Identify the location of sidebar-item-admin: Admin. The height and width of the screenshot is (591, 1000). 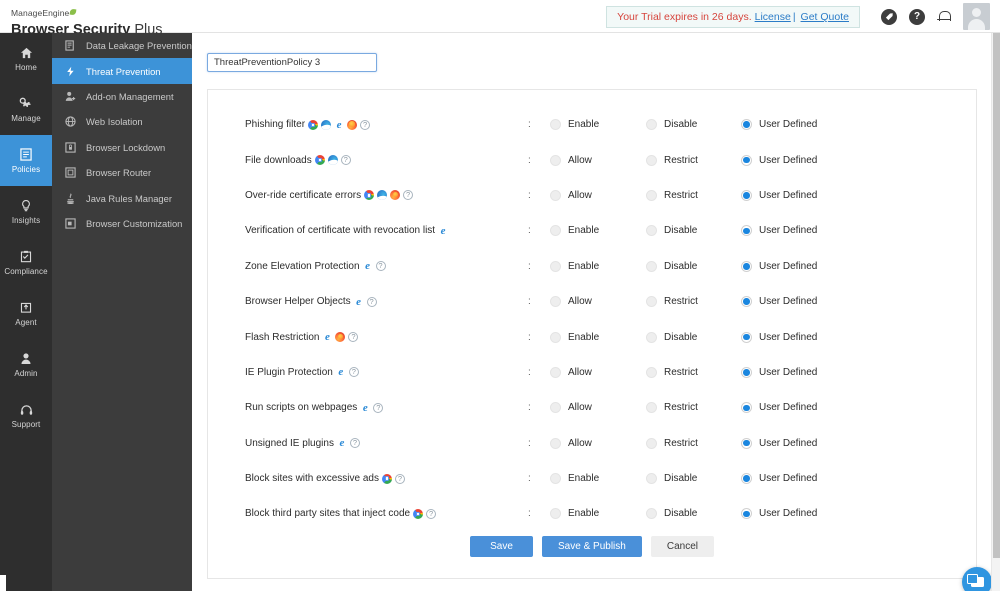
(26, 364).